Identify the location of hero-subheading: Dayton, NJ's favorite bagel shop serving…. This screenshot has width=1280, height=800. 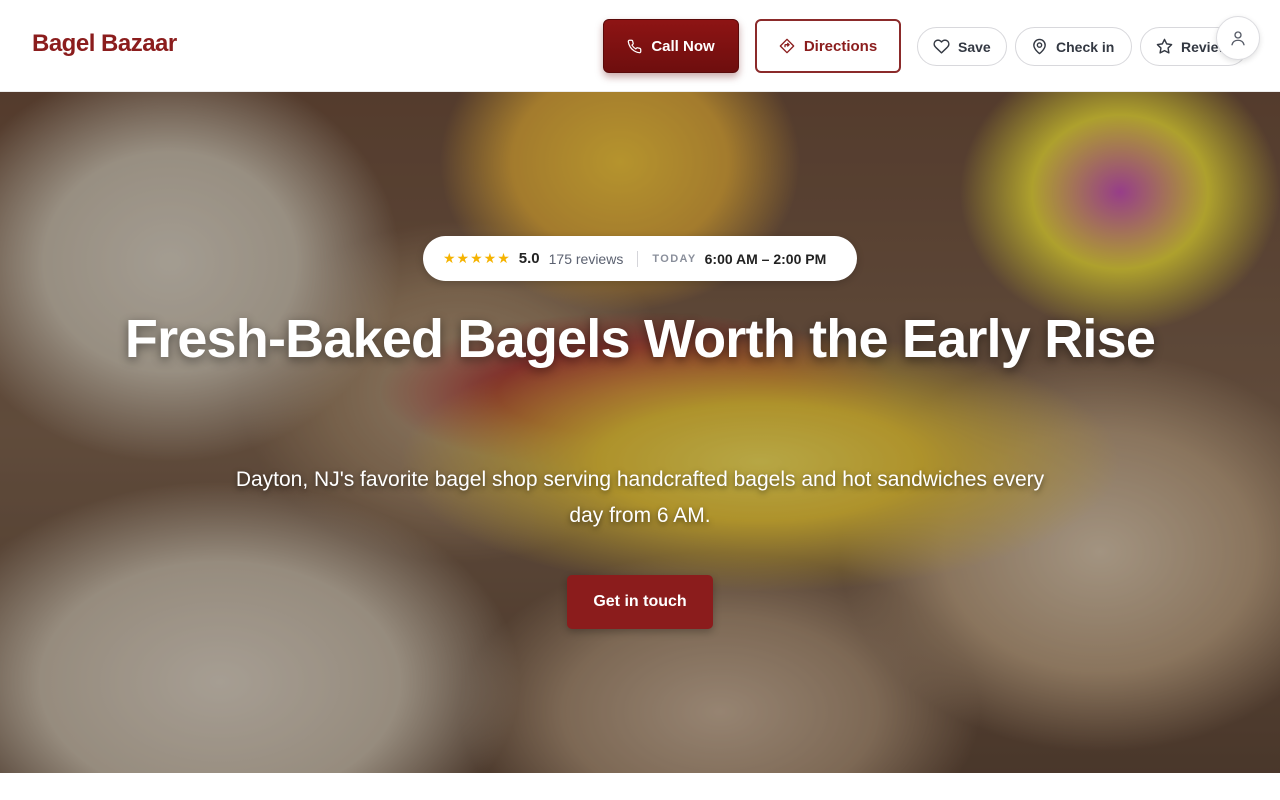
(640, 497).